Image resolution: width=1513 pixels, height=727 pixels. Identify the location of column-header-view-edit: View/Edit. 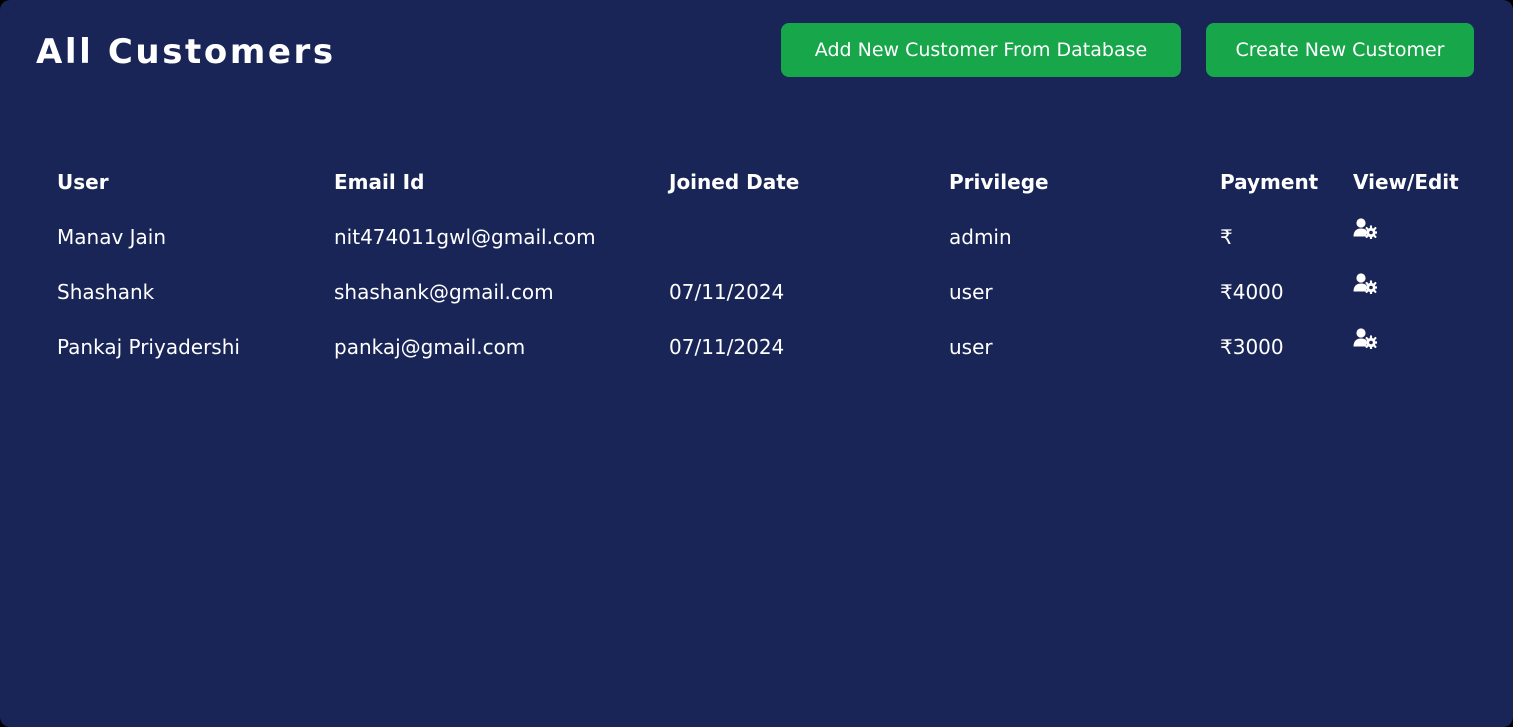
(1406, 181).